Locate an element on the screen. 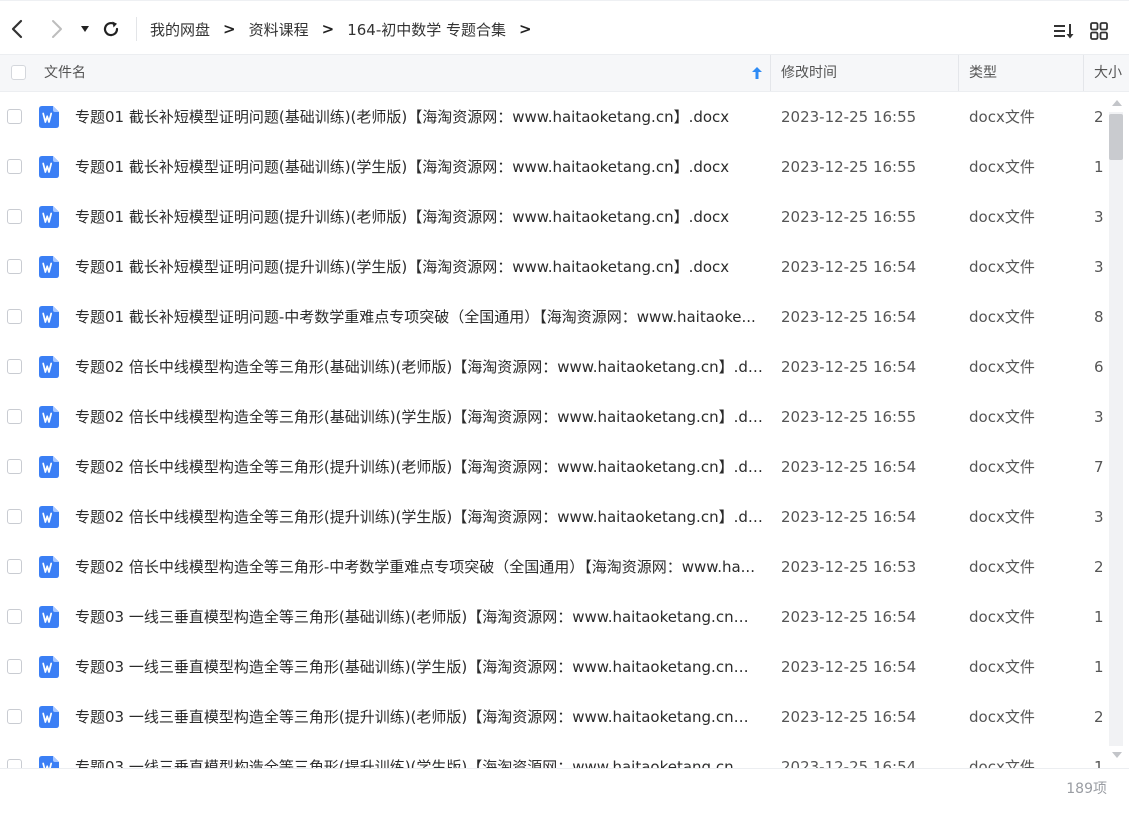 The width and height of the screenshot is (1129, 814). status-bar: 189项 is located at coordinates (564, 791).